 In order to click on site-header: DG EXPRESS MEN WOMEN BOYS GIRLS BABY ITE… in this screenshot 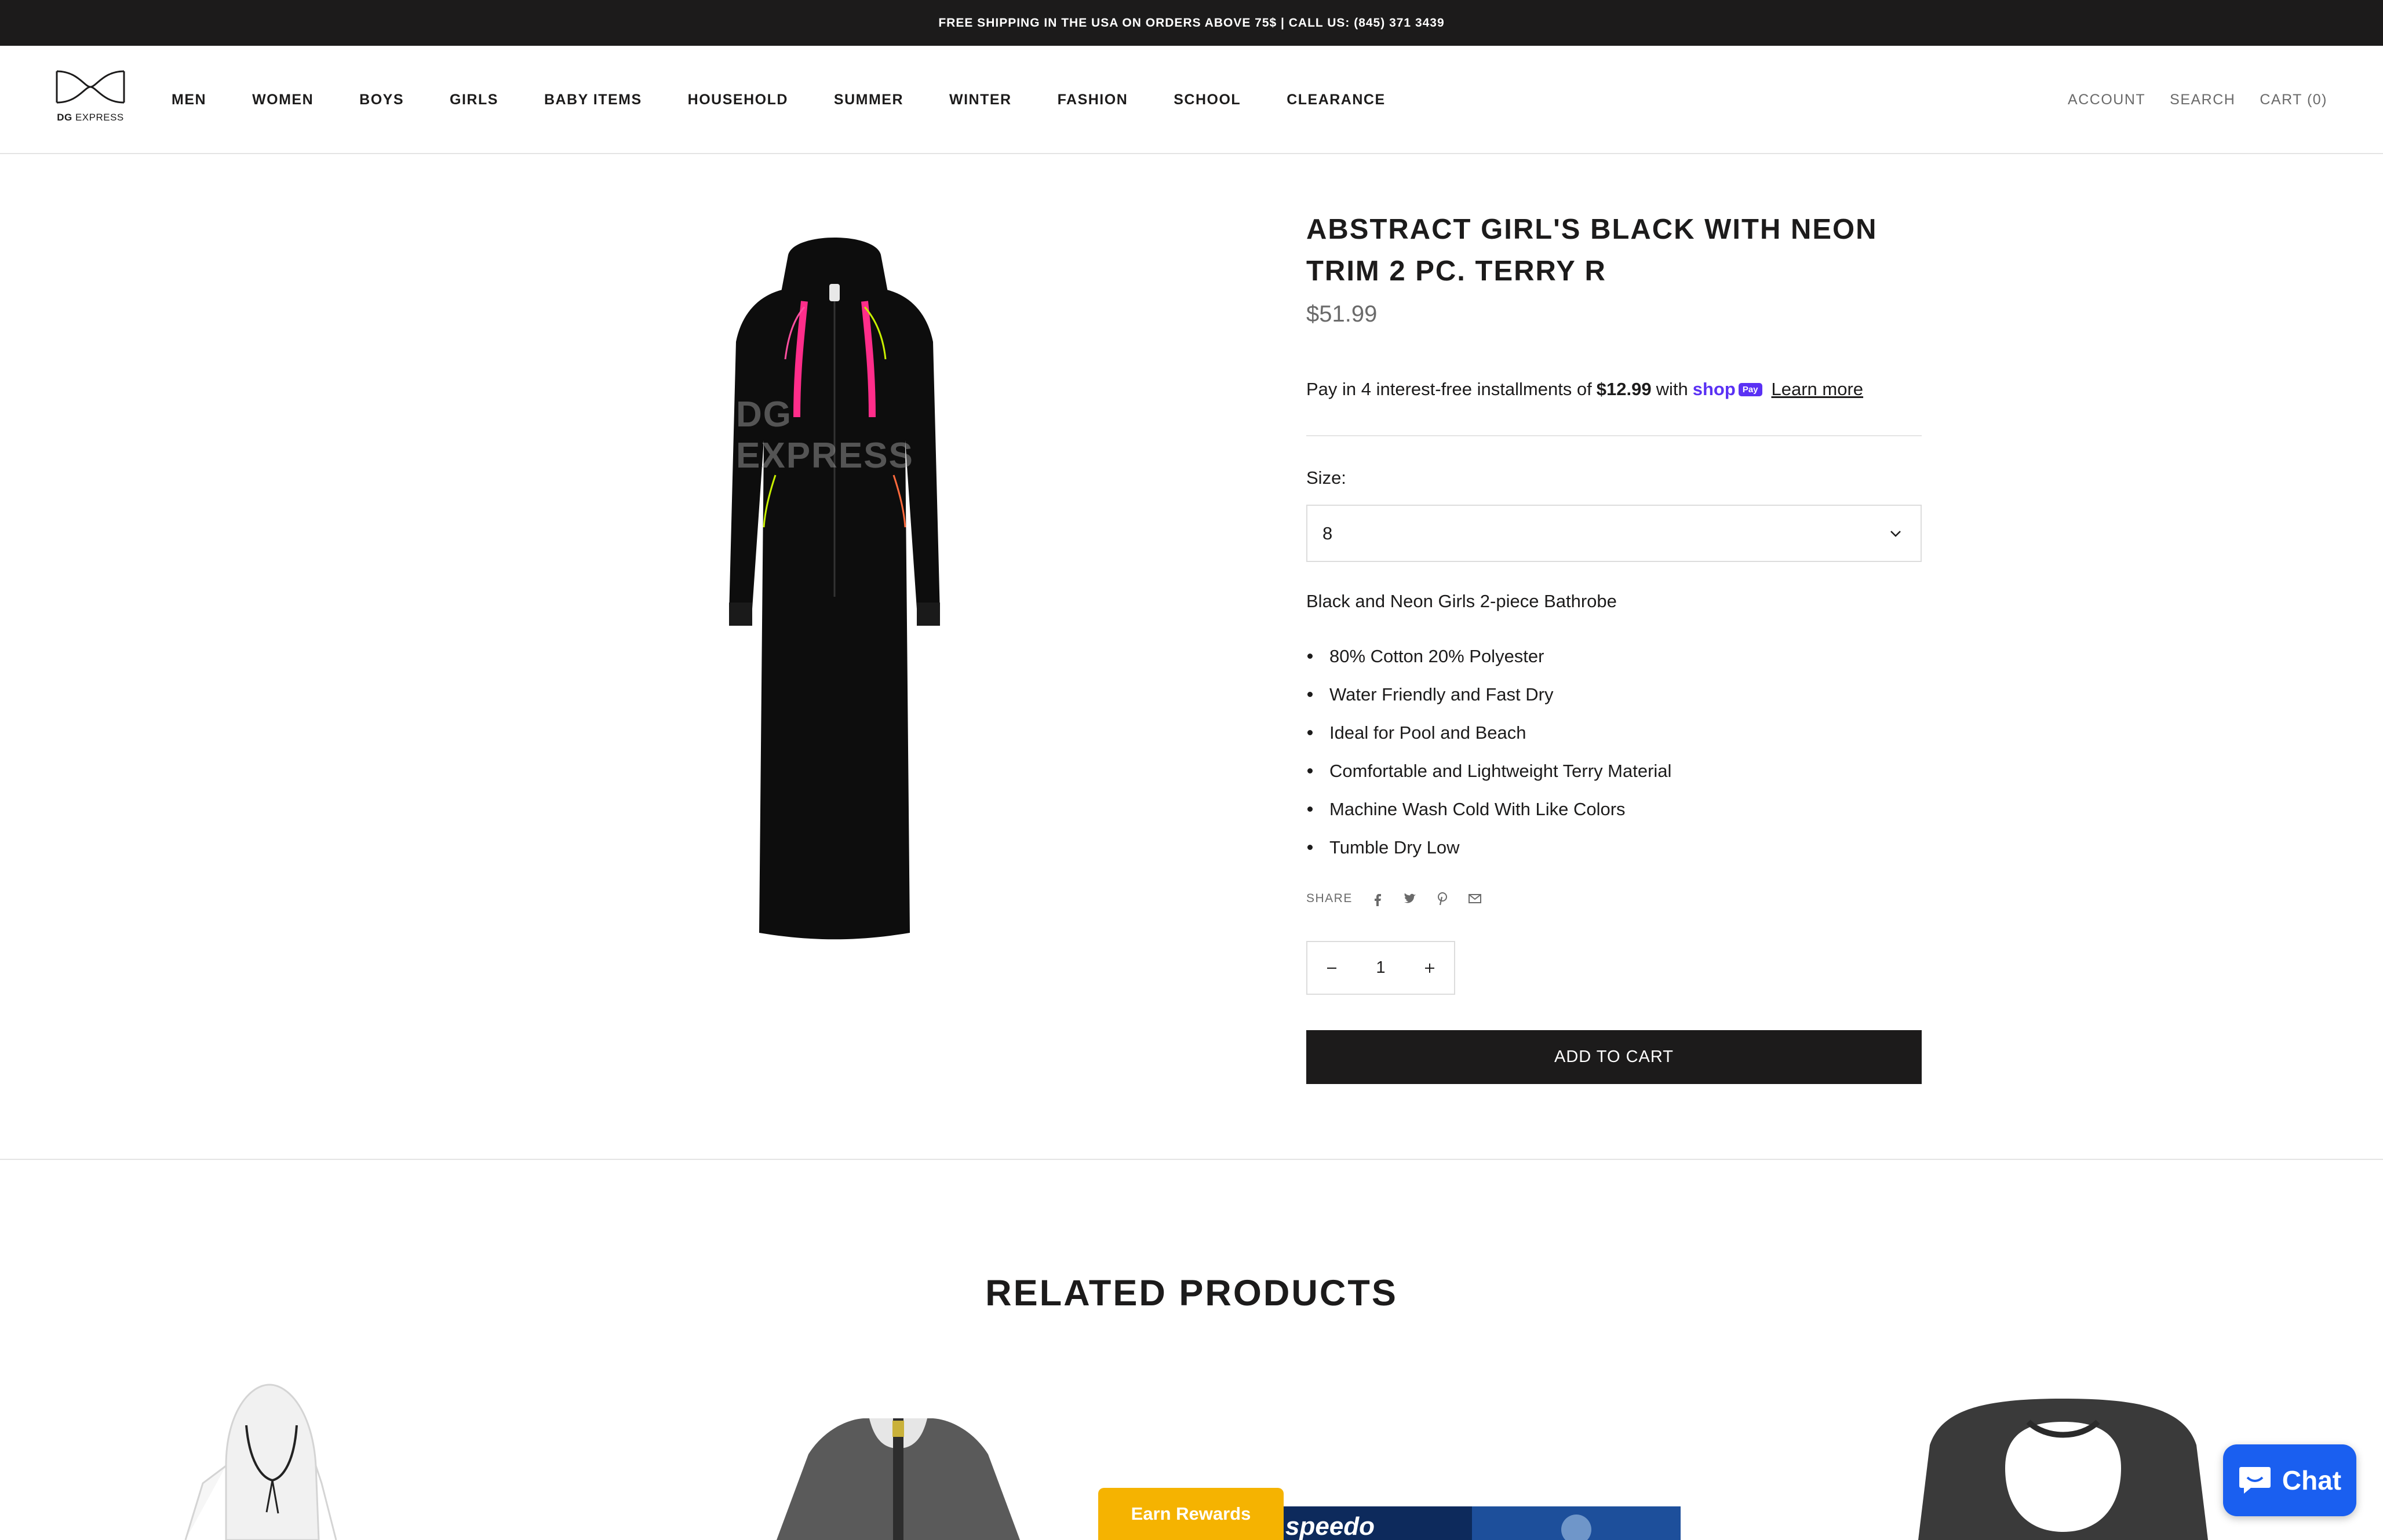, I will do `click(1191, 100)`.